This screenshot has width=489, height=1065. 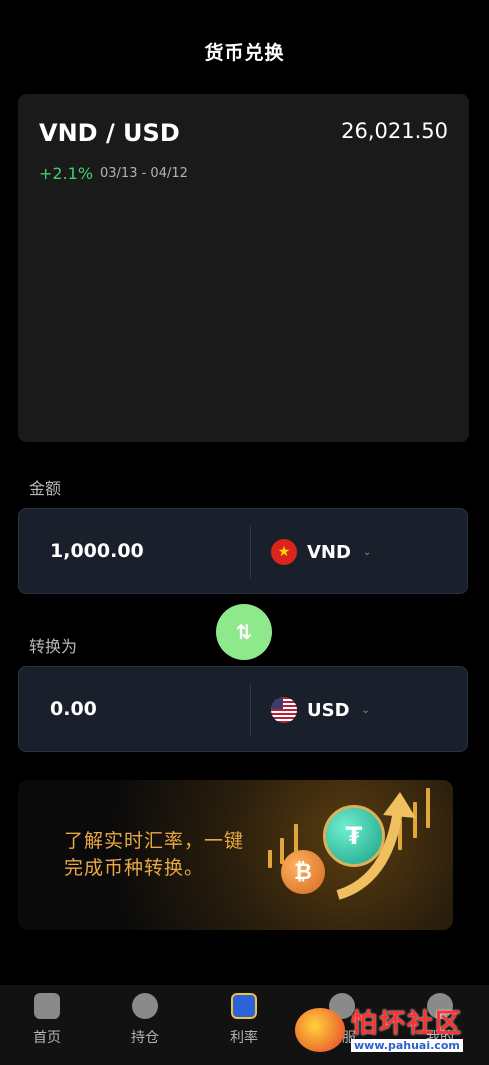 What do you see at coordinates (243, 709) in the screenshot?
I see `to-amount-box: 0.00 USD ⌄` at bounding box center [243, 709].